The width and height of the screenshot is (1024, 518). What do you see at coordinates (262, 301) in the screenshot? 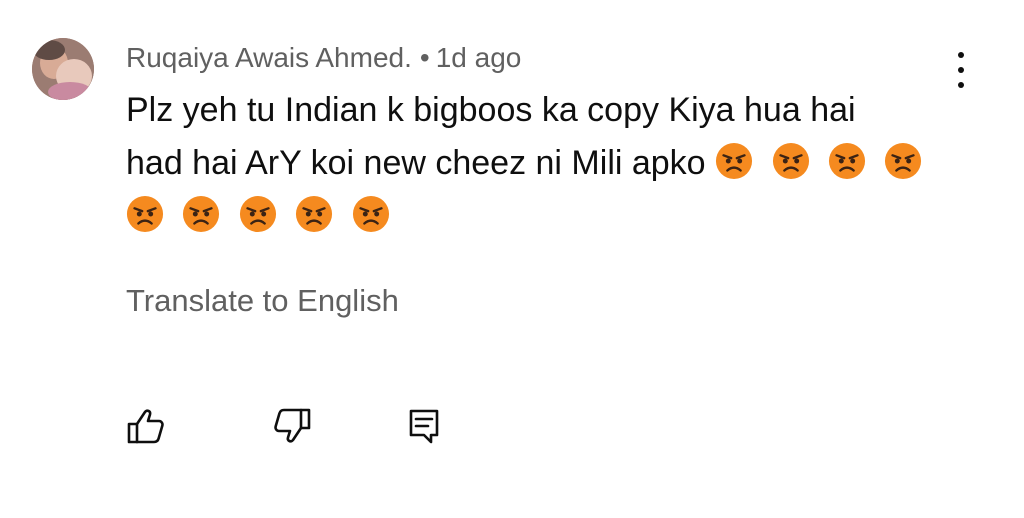
I see `translate-link: Translate to English` at bounding box center [262, 301].